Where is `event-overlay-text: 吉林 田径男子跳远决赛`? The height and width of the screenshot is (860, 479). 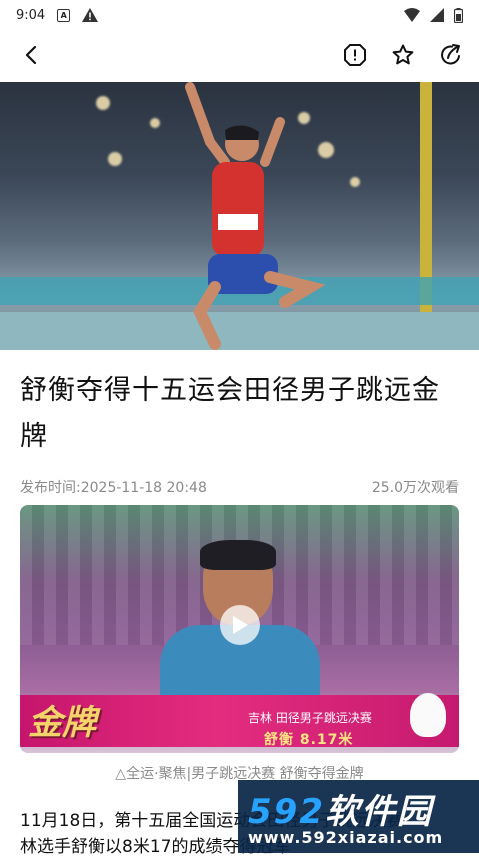 event-overlay-text: 吉林 田径男子跳远决赛 is located at coordinates (310, 718).